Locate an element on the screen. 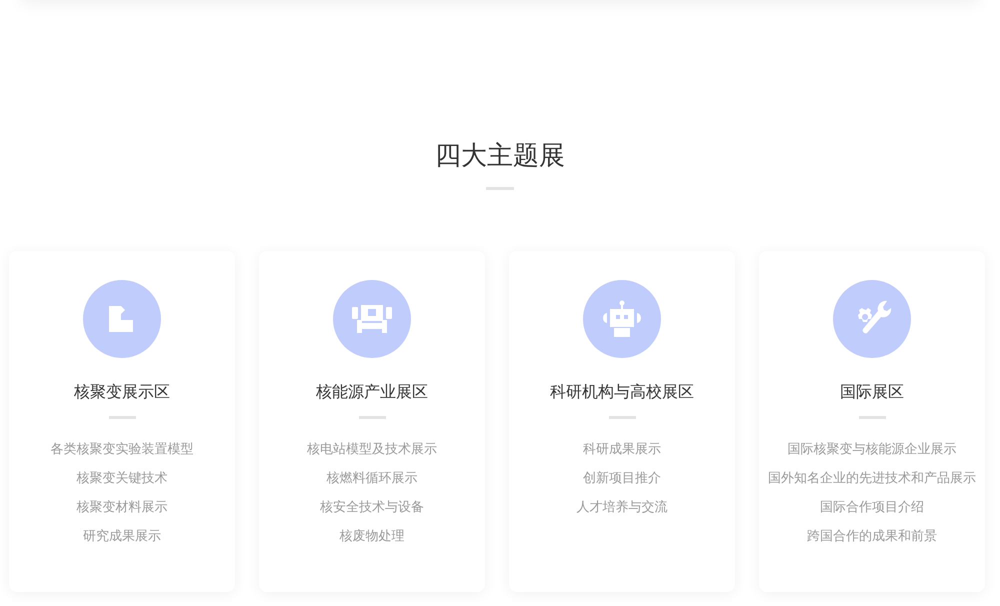 This screenshot has height=606, width=1000. topic-item: 研究成果展示 is located at coordinates (122, 536).